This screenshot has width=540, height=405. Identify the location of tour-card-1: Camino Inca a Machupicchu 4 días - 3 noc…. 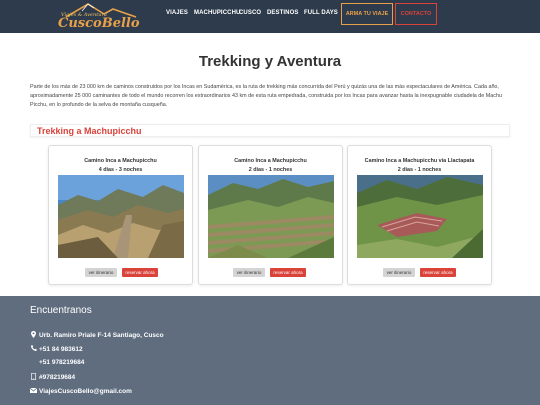
(120, 215).